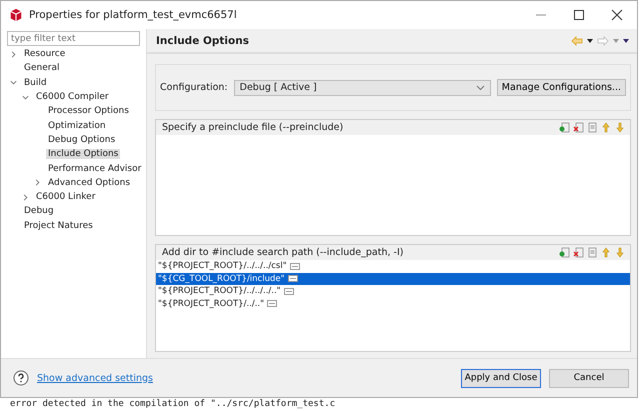  What do you see at coordinates (82, 139) in the screenshot?
I see `tree-item: Debug Options` at bounding box center [82, 139].